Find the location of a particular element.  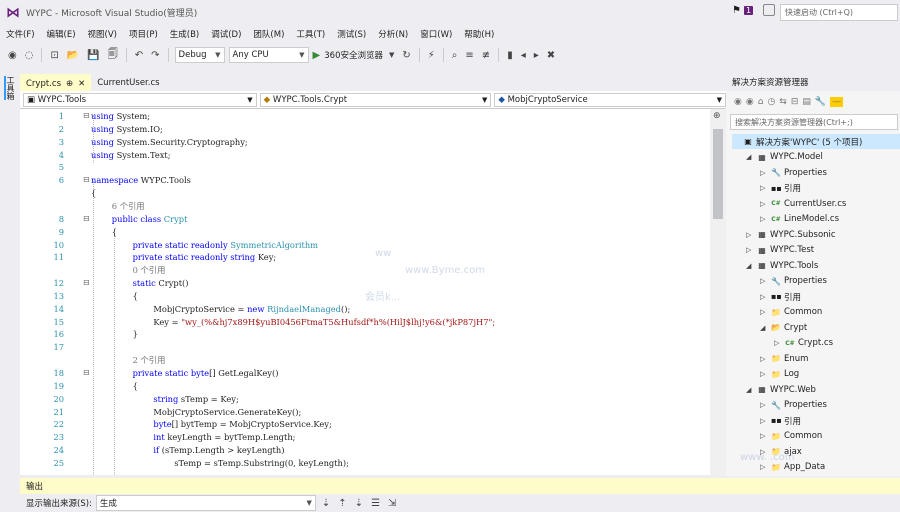

tab-currentuser-cs: CurrentUser.cs is located at coordinates (128, 82).